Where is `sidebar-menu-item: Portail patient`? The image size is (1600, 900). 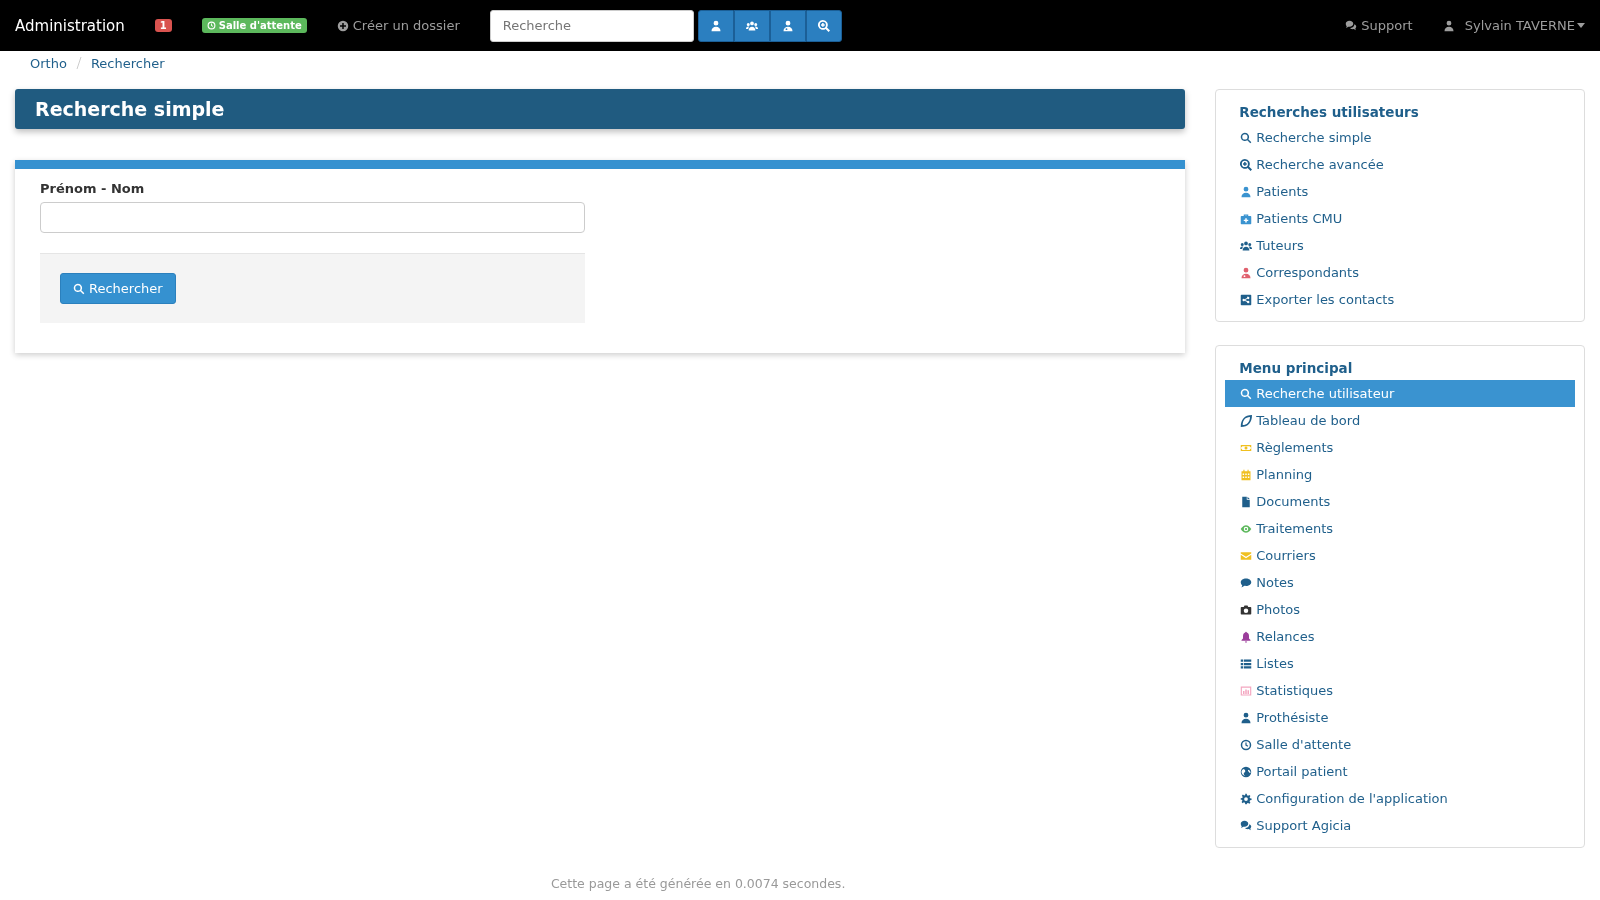
sidebar-menu-item: Portail patient is located at coordinates (1400, 771).